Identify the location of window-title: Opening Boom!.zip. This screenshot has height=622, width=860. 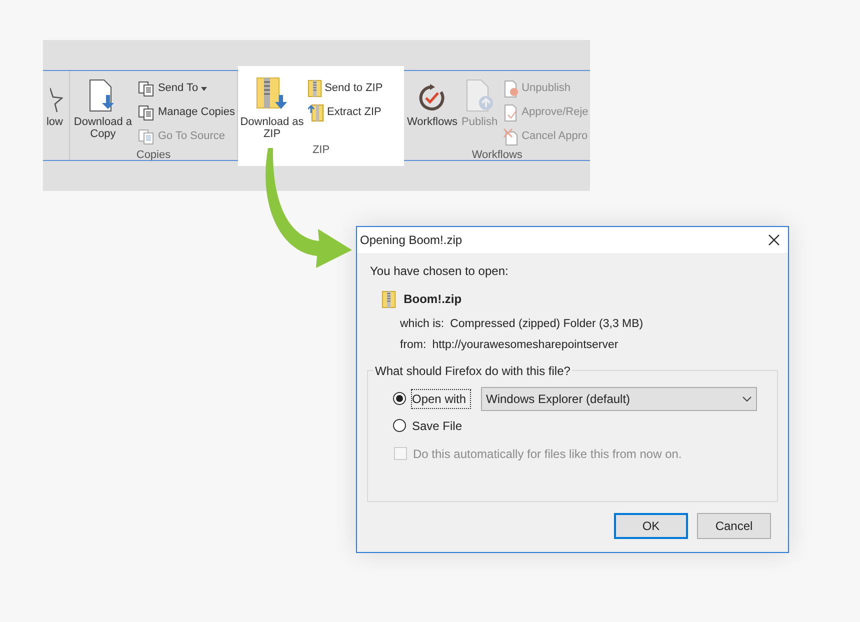
(411, 240).